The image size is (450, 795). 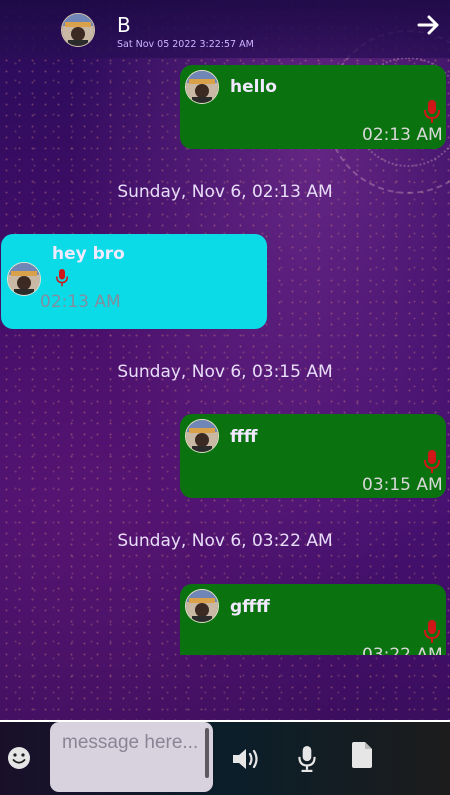 What do you see at coordinates (250, 607) in the screenshot?
I see `message-text: gffff` at bounding box center [250, 607].